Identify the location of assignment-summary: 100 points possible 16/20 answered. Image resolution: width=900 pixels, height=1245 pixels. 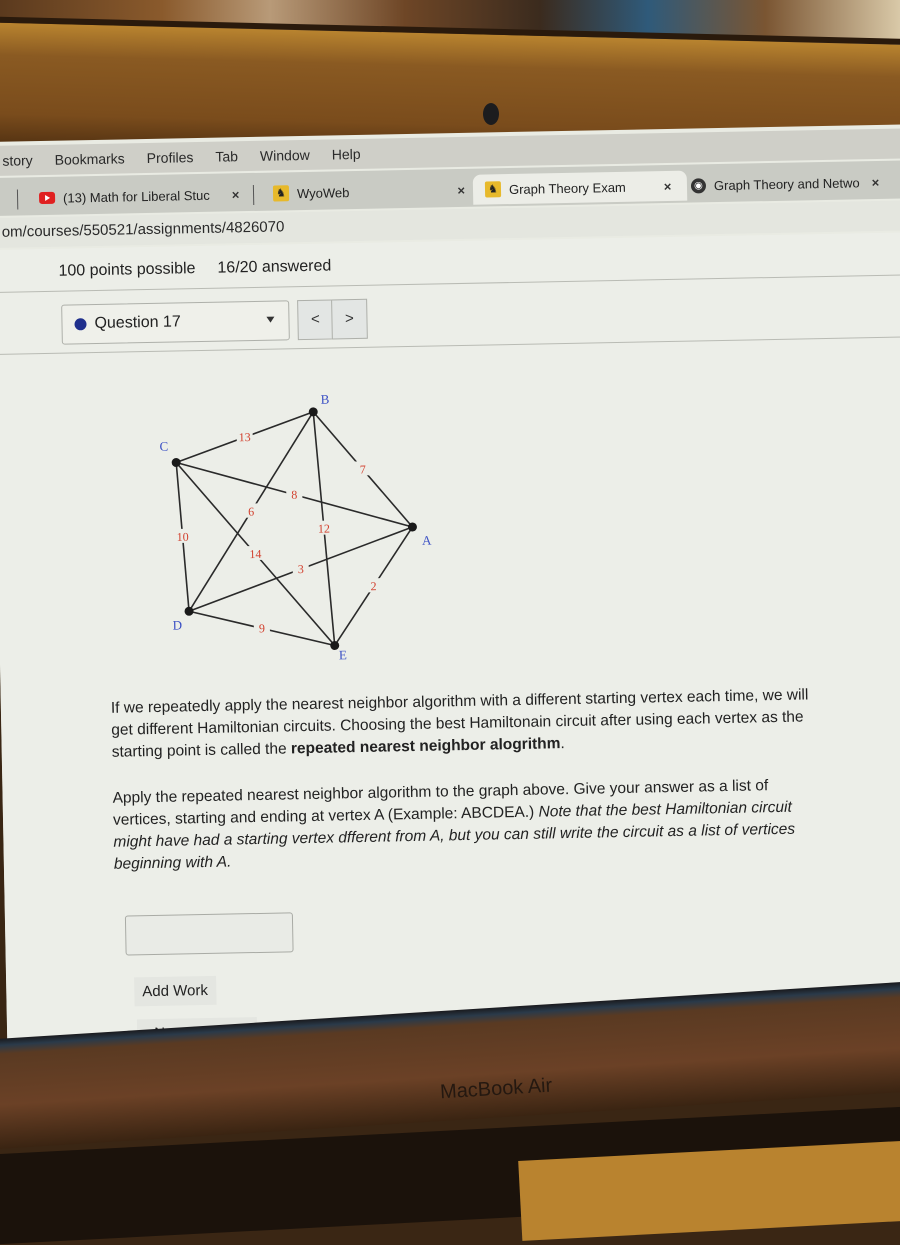
(194, 268).